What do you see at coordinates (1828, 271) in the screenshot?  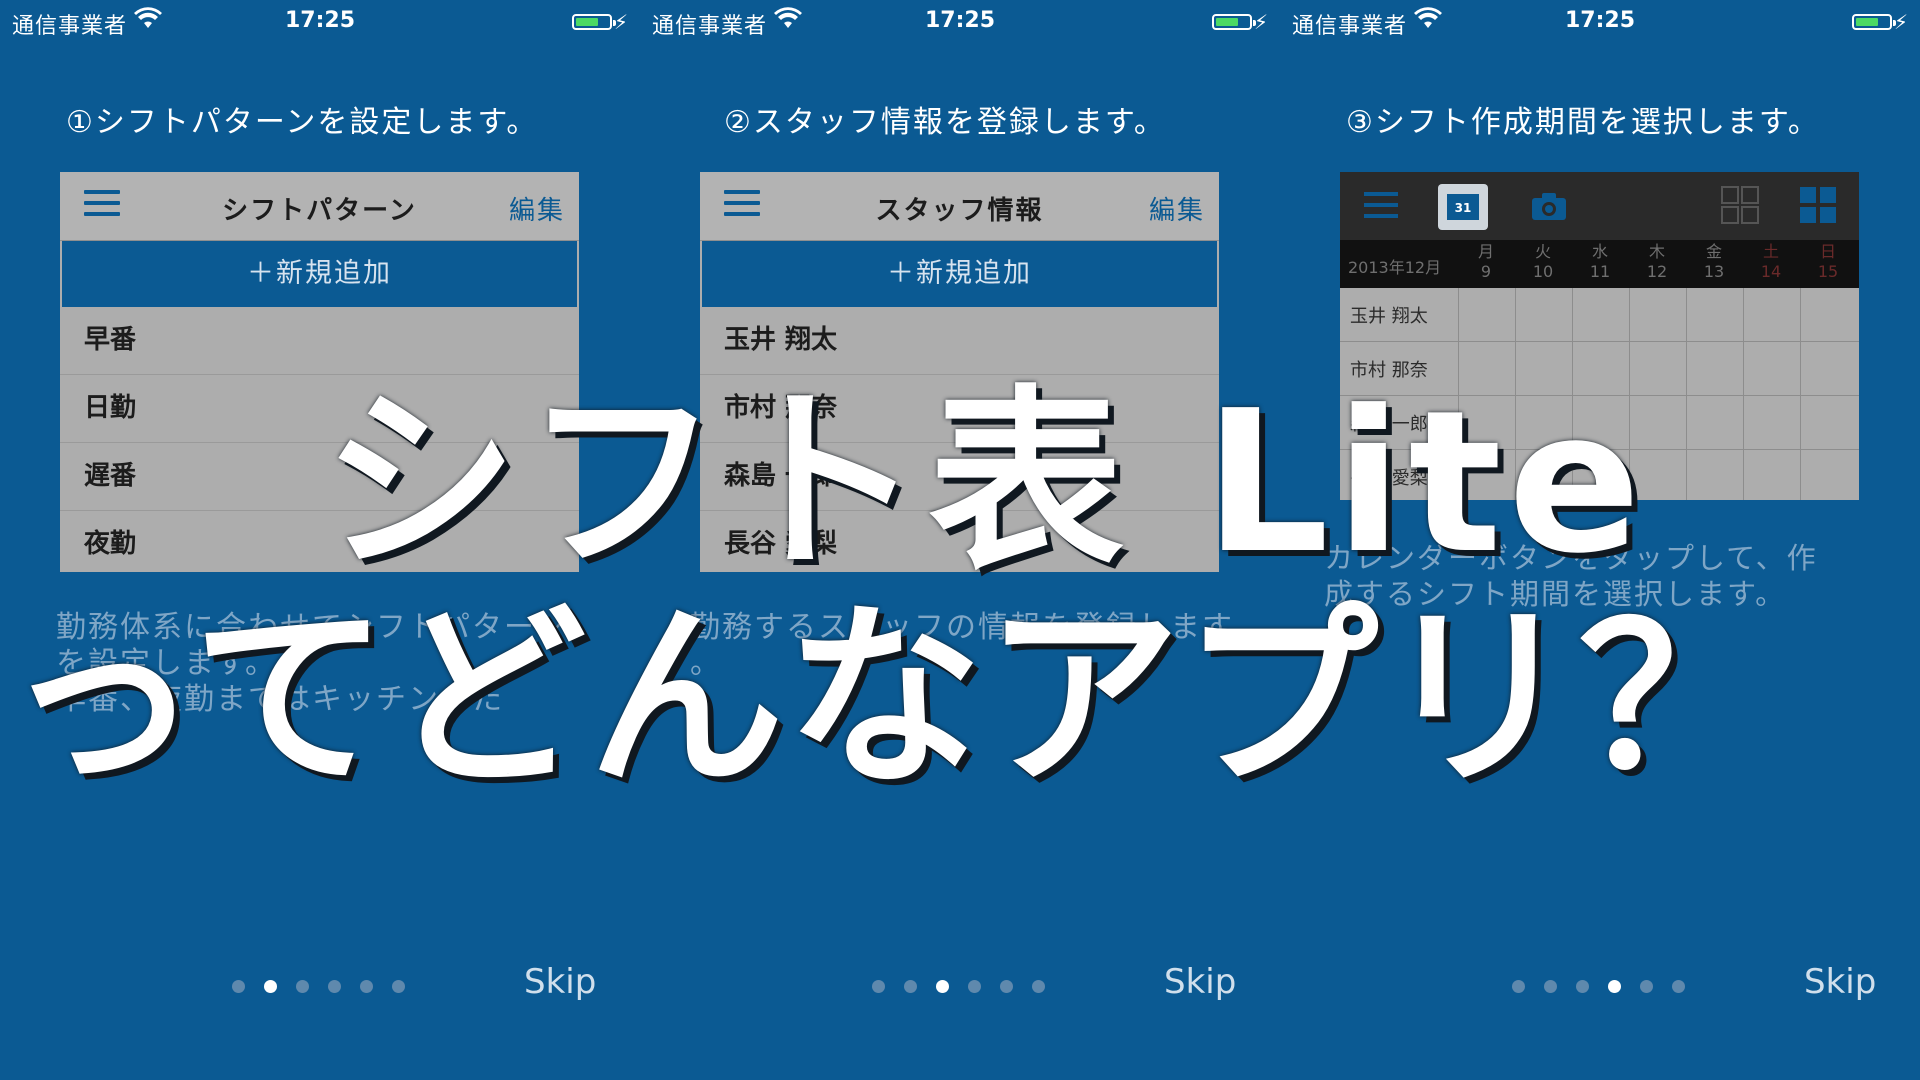 I see `day-number: 15` at bounding box center [1828, 271].